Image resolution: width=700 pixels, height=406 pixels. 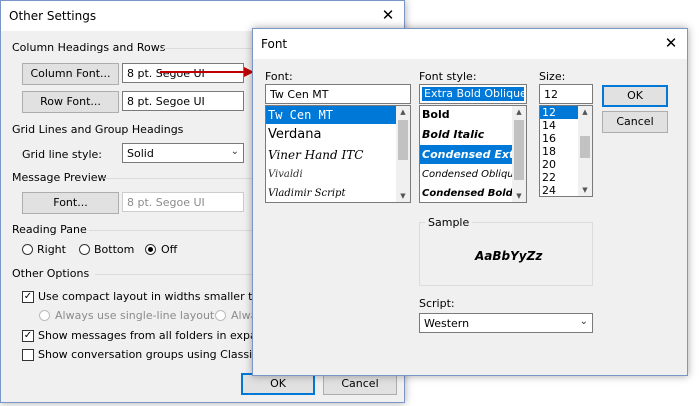 What do you see at coordinates (559, 112) in the screenshot?
I see `list-item: 12` at bounding box center [559, 112].